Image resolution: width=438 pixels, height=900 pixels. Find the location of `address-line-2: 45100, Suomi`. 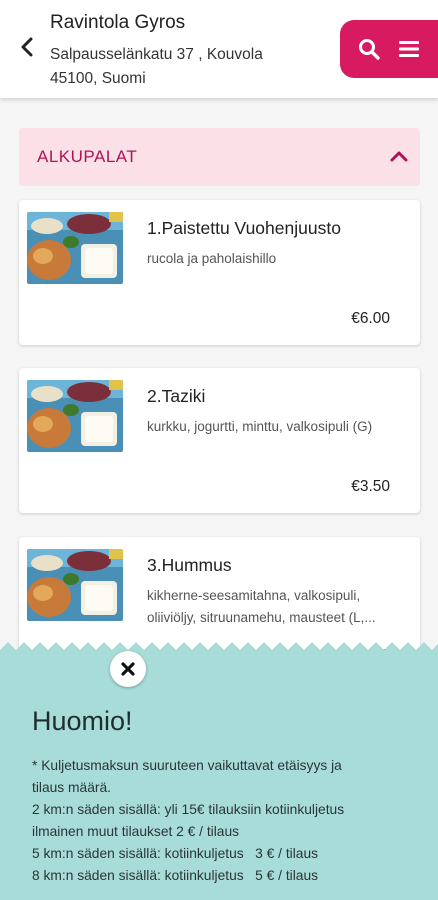

address-line-2: 45100, Suomi is located at coordinates (98, 78).